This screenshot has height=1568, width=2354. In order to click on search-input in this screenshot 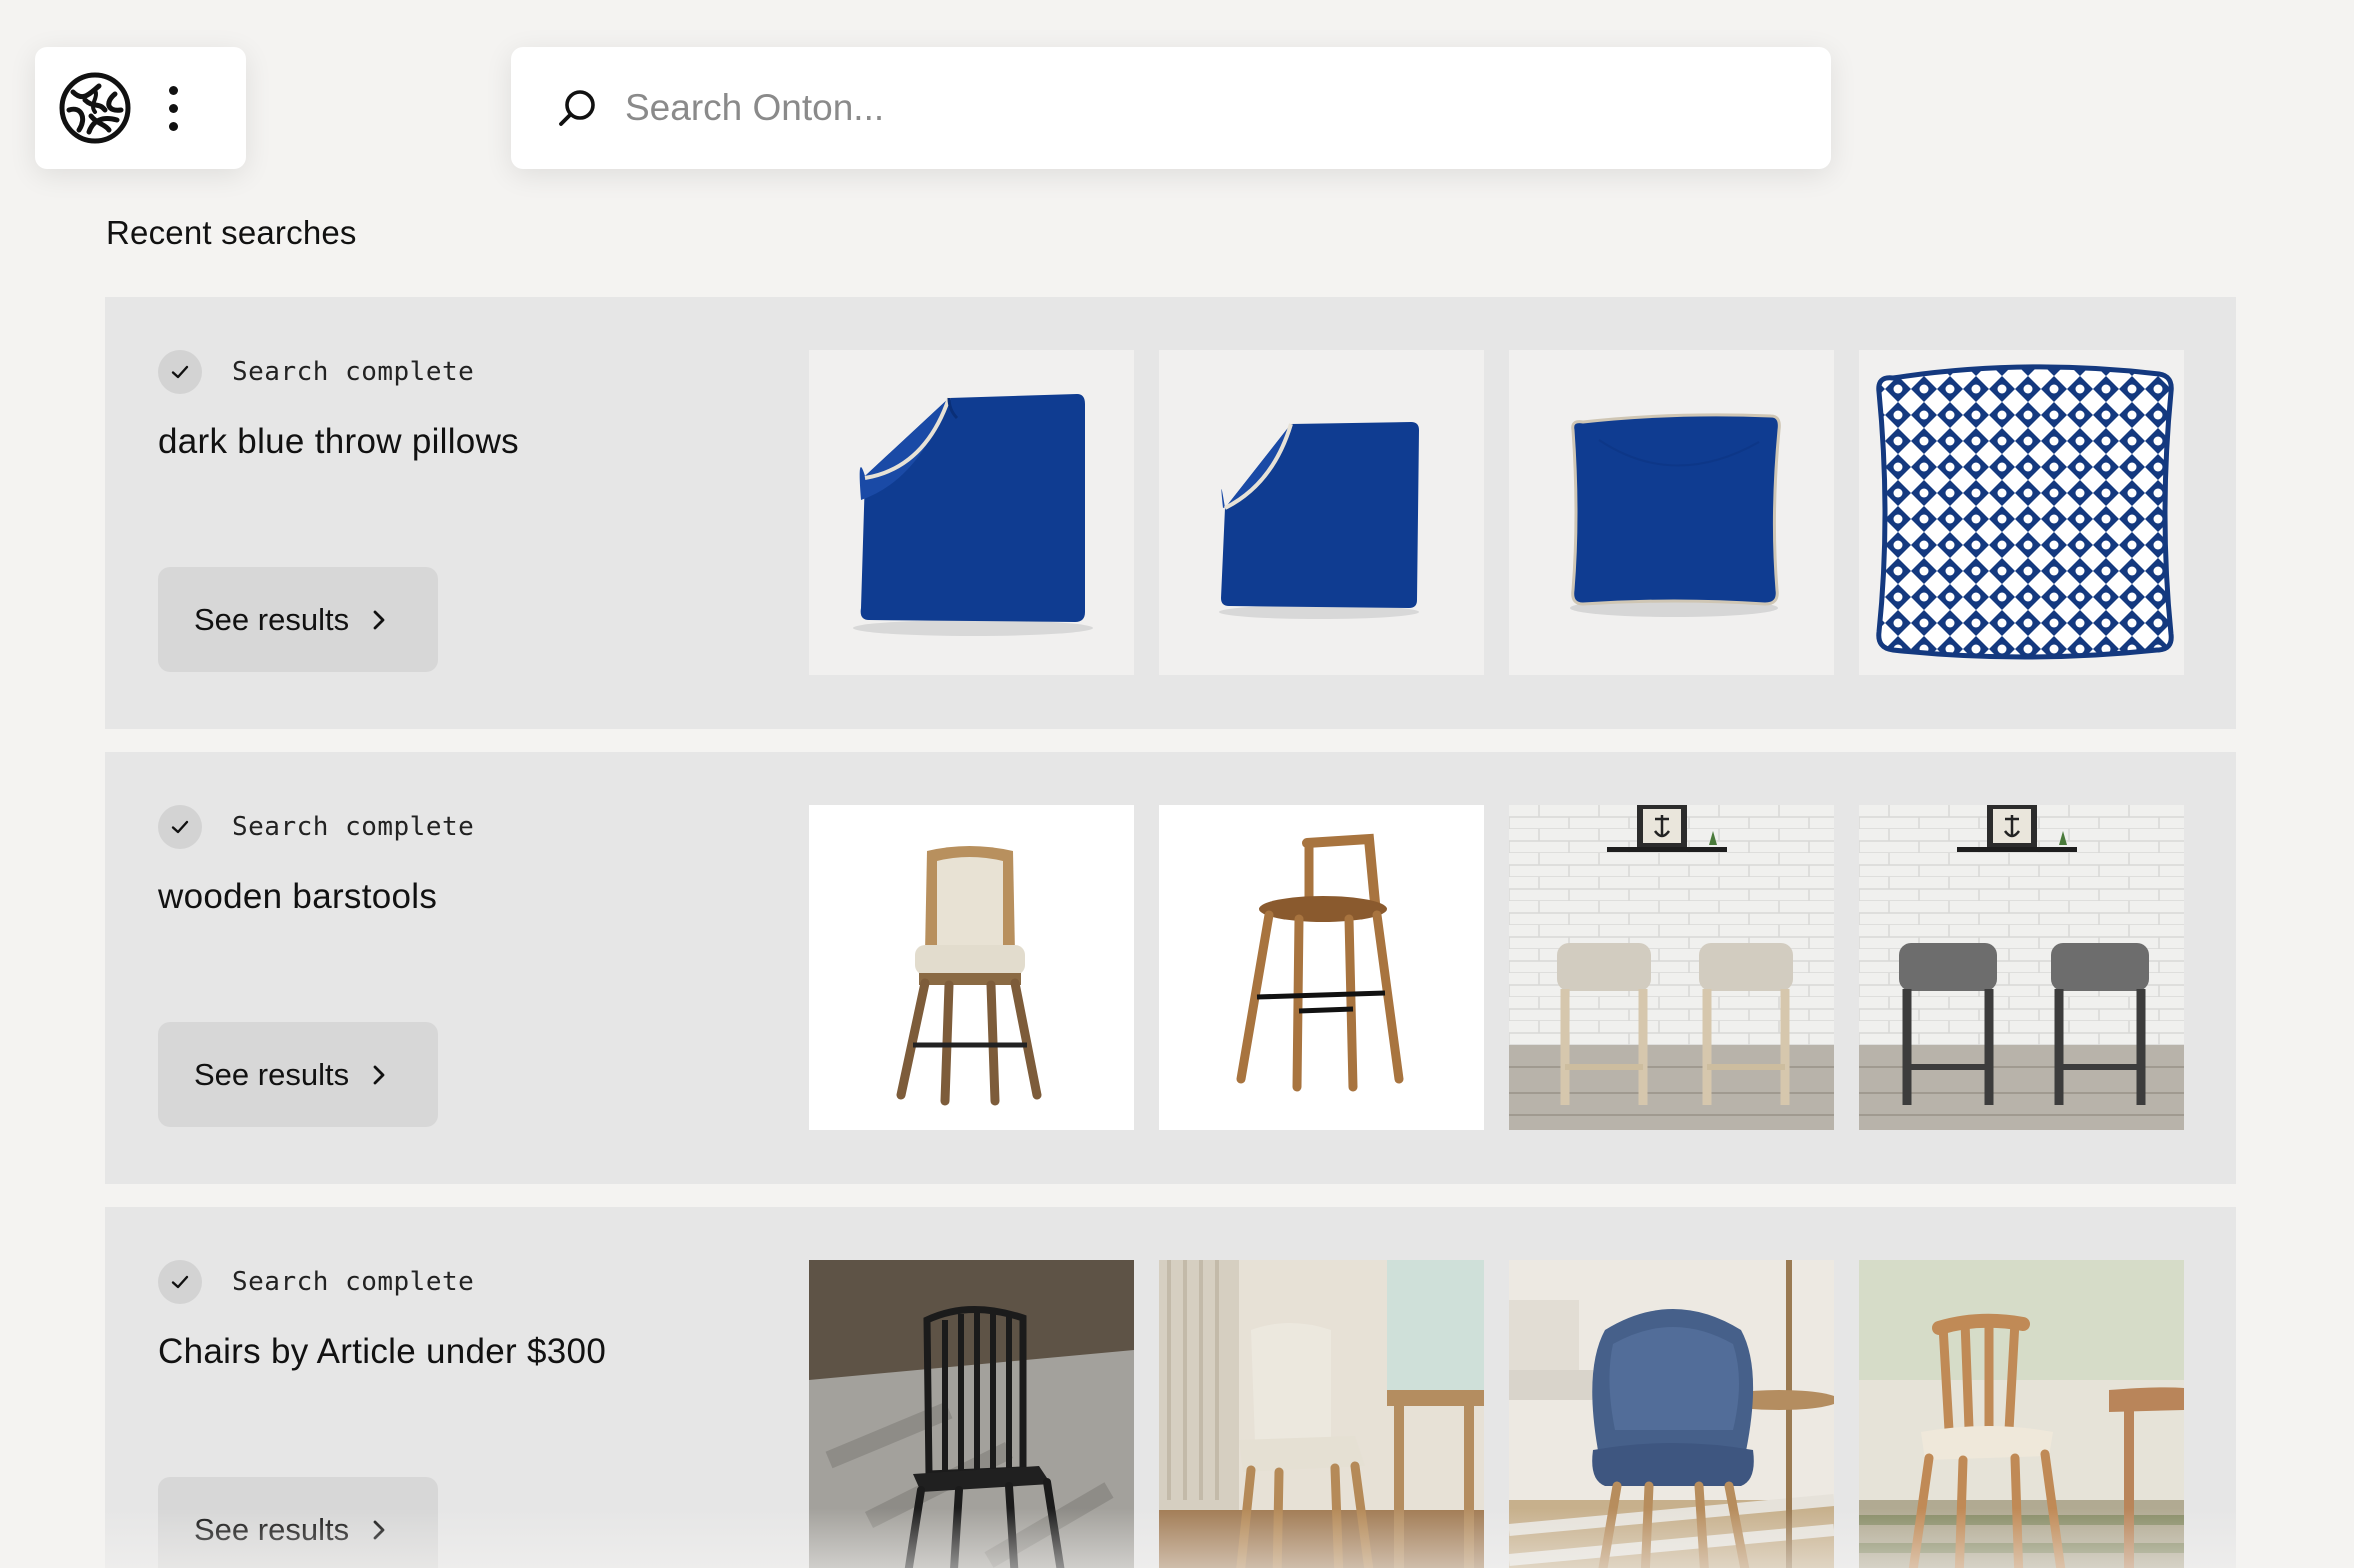, I will do `click(1200, 108)`.